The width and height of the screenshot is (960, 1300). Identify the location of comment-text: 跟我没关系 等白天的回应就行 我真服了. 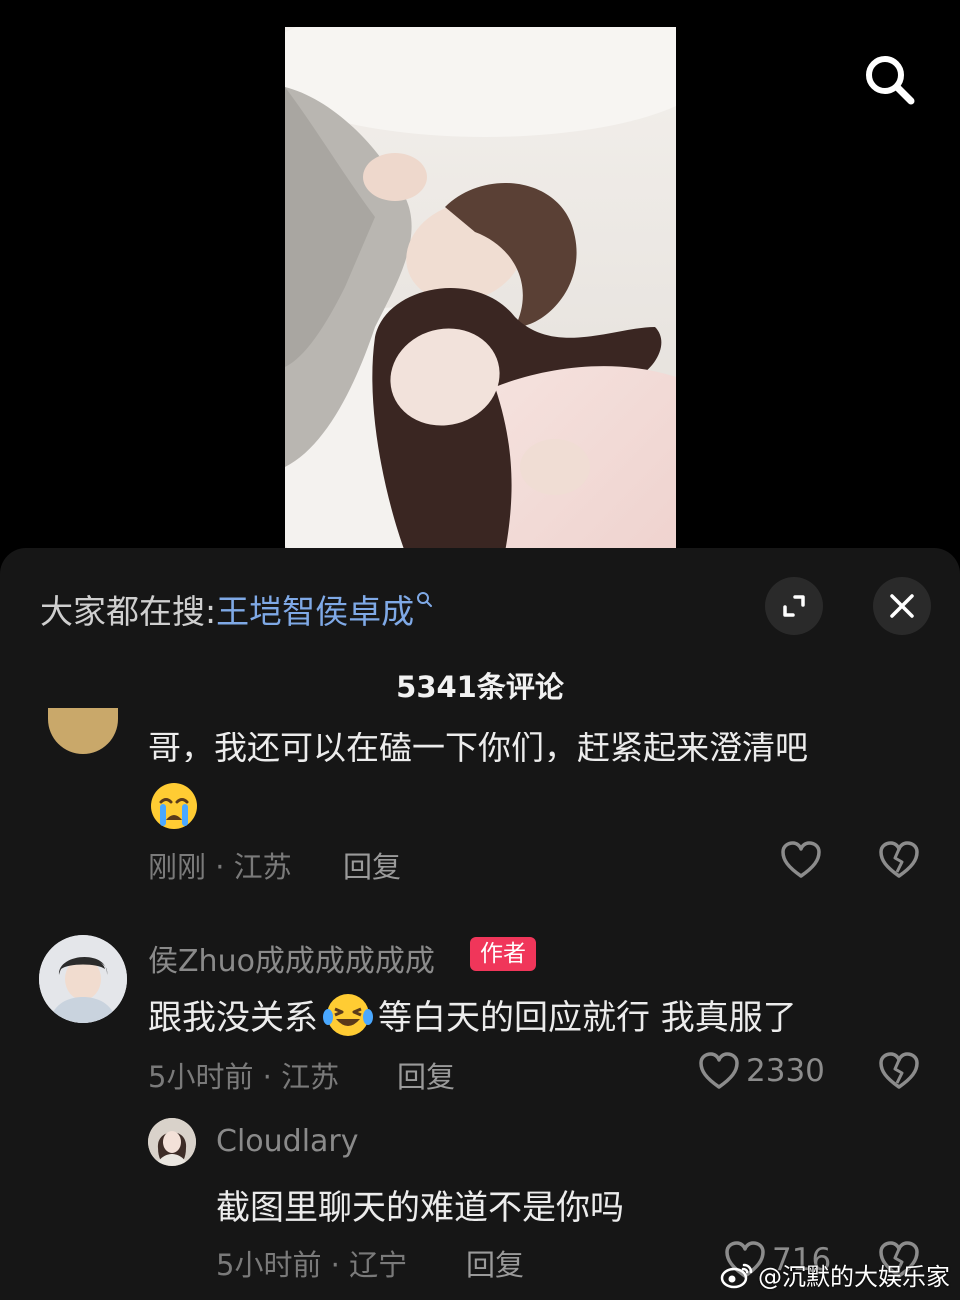
(472, 1014).